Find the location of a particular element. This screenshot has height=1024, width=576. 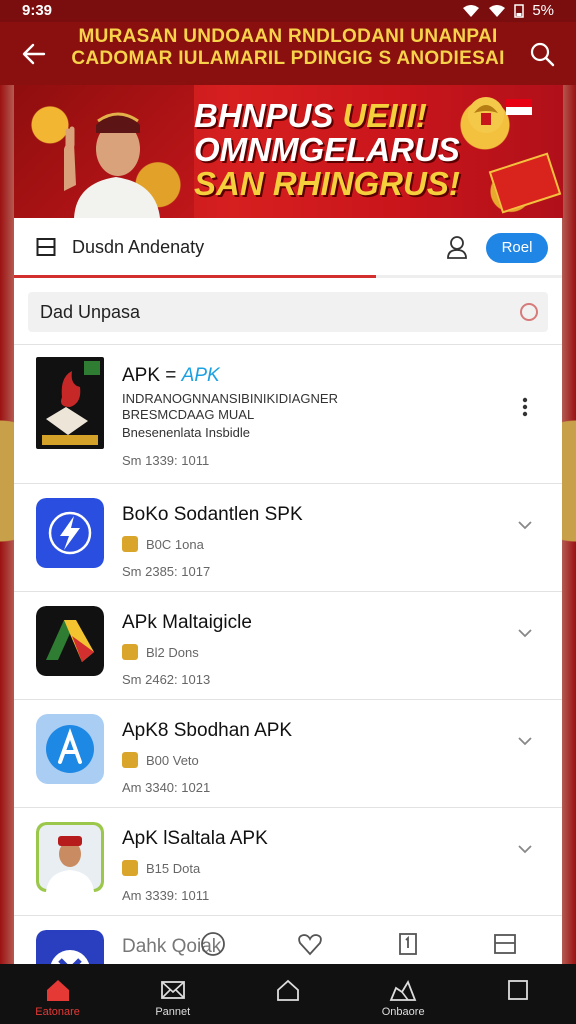

app-name-accent: APK is located at coordinates (200, 375).